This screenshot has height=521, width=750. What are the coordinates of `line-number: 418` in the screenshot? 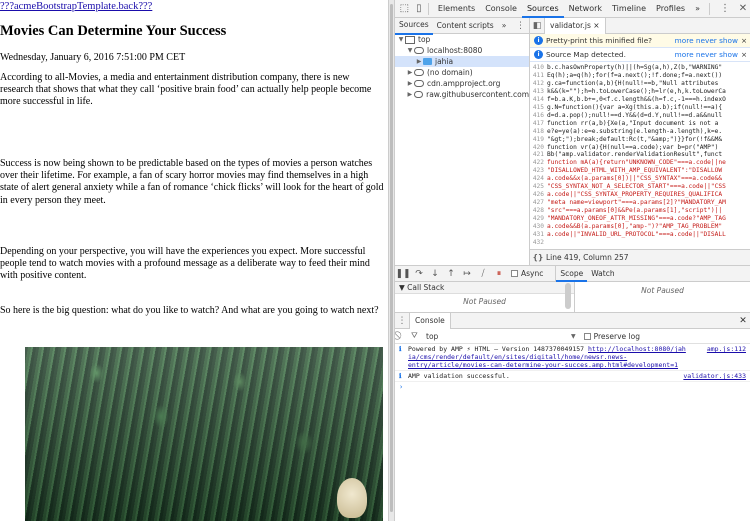 It's located at (538, 132).